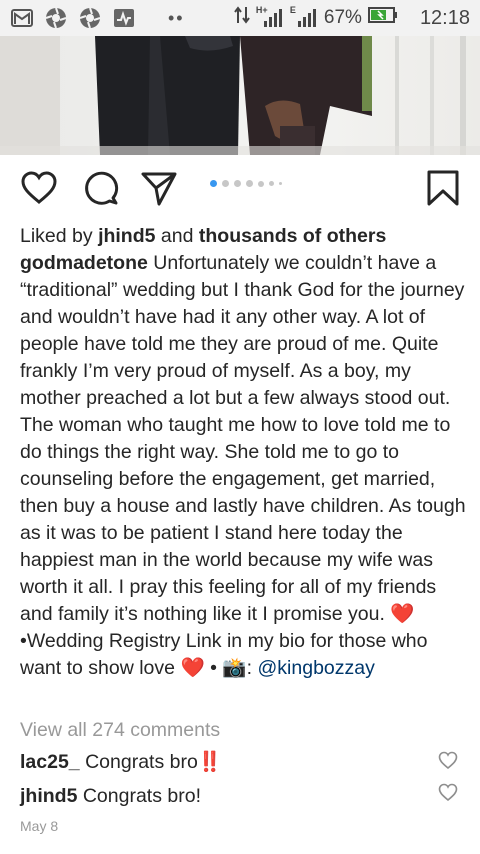  What do you see at coordinates (444, 17) in the screenshot?
I see `clock: 12:18` at bounding box center [444, 17].